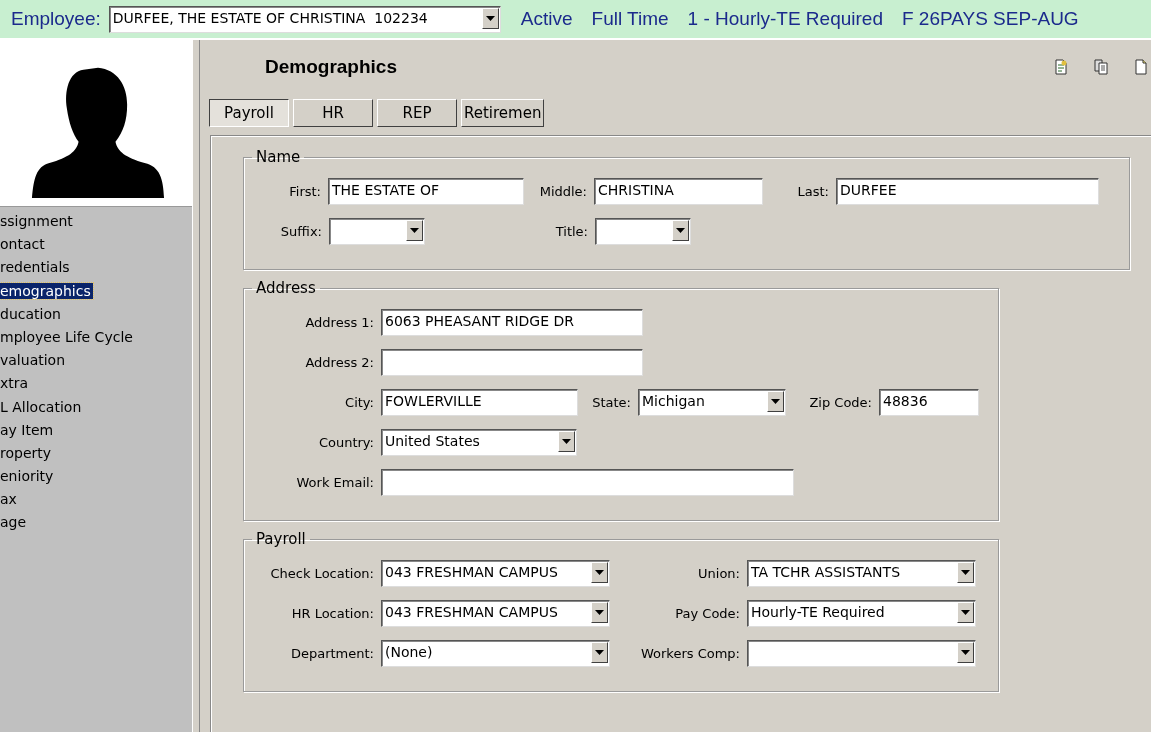  What do you see at coordinates (563, 191) in the screenshot?
I see `field-label: Middle:` at bounding box center [563, 191].